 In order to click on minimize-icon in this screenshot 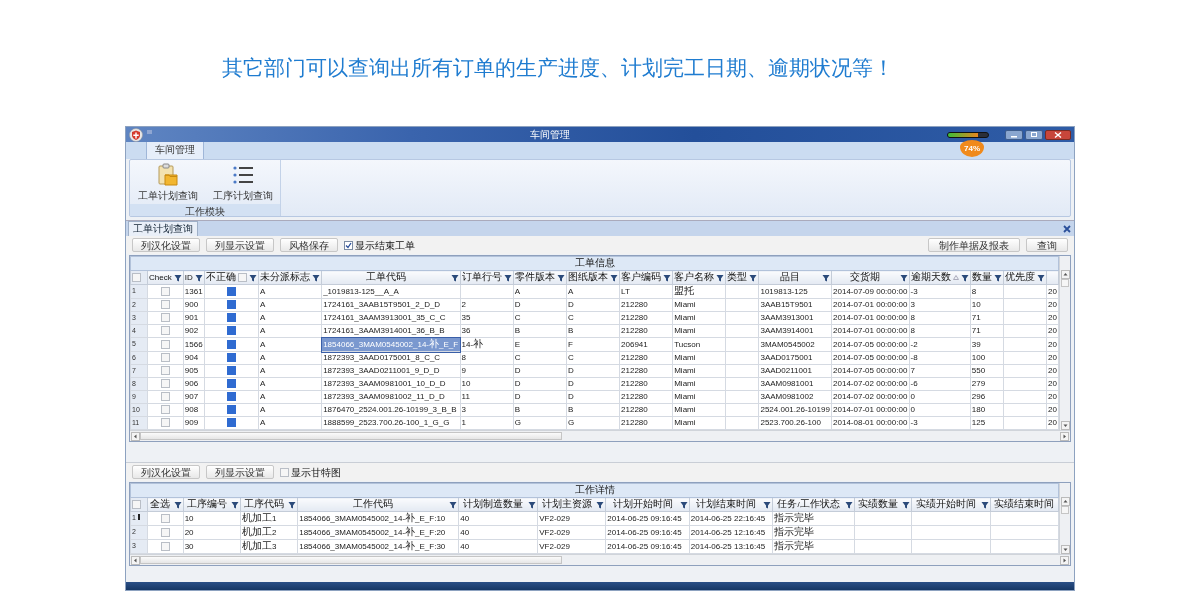, I will do `click(1014, 134)`.